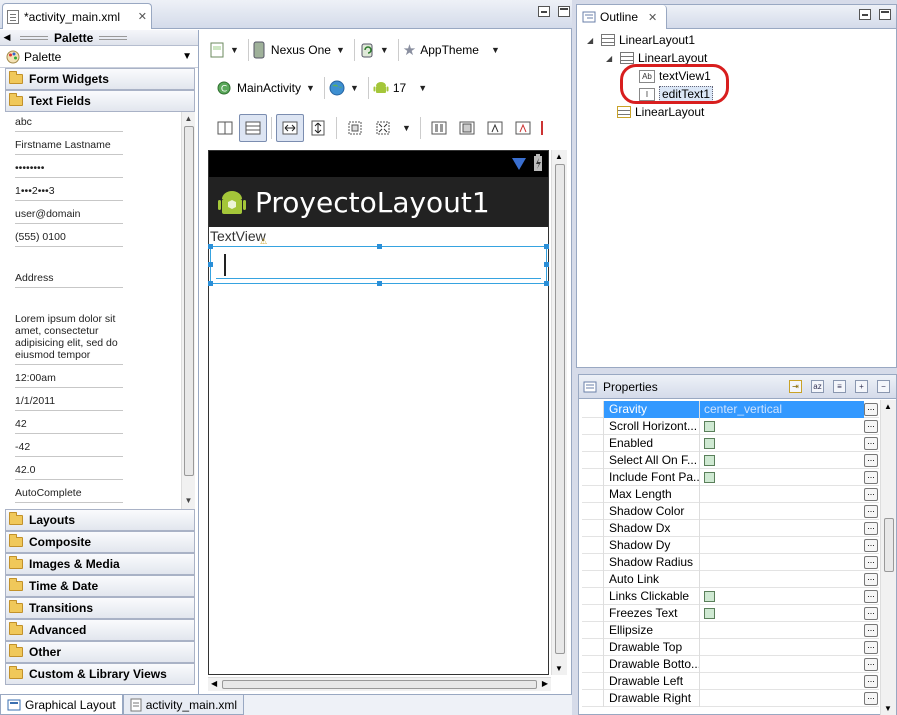  I want to click on palette-category-custom-library-views: Custom & Library Views, so click(100, 674).